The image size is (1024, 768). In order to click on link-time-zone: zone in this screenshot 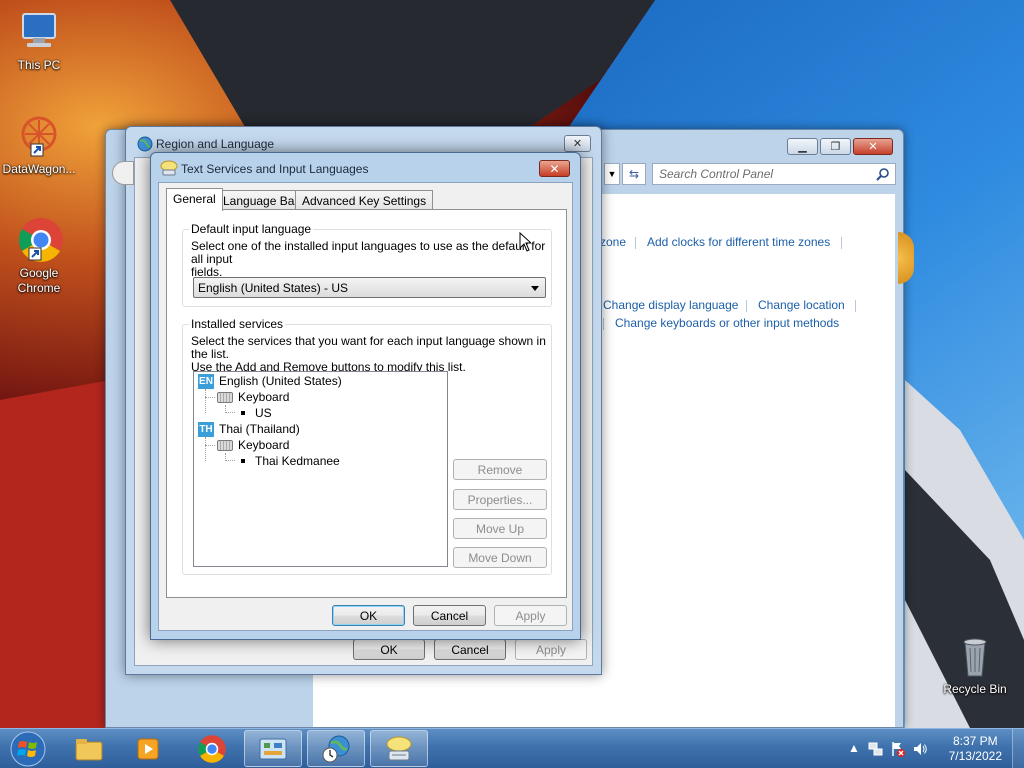, I will do `click(613, 242)`.